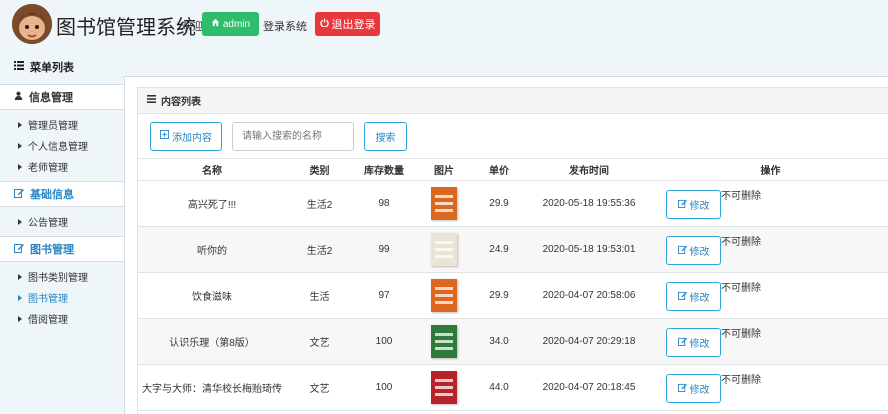 The height and width of the screenshot is (414, 888). I want to click on table-header-row: 名称 类别 库存数量 图片 单价 发布时间 操作, so click(513, 169).